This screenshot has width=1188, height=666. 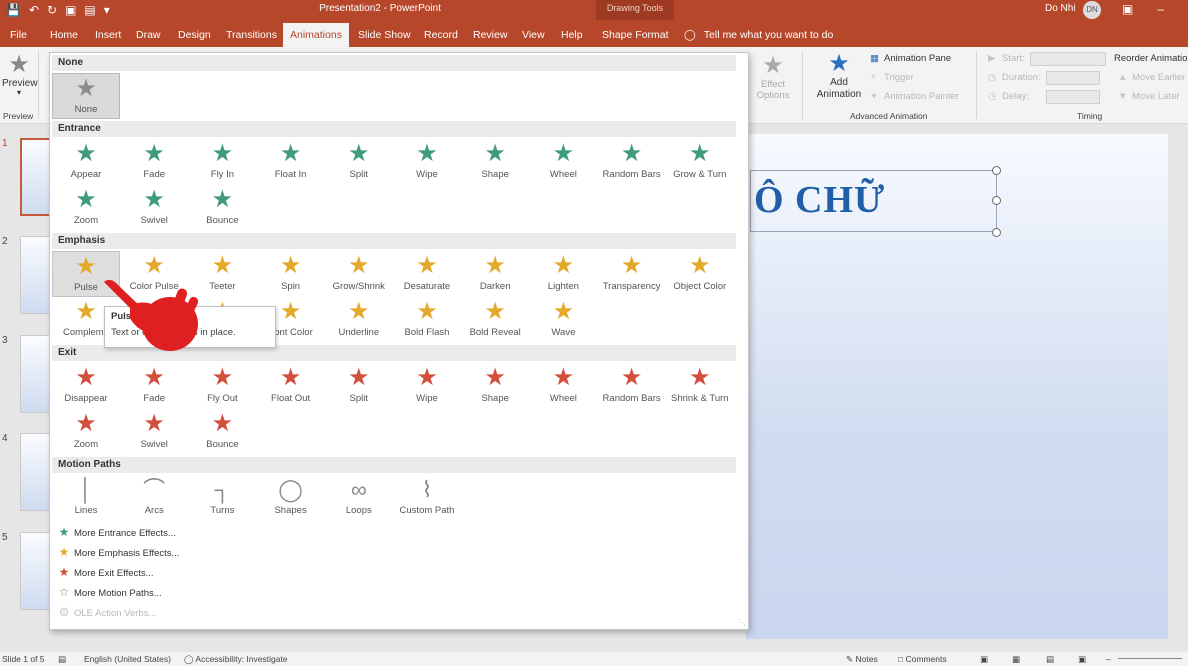 What do you see at coordinates (291, 274) in the screenshot?
I see `effect-emphasis-spin: ★ Spin` at bounding box center [291, 274].